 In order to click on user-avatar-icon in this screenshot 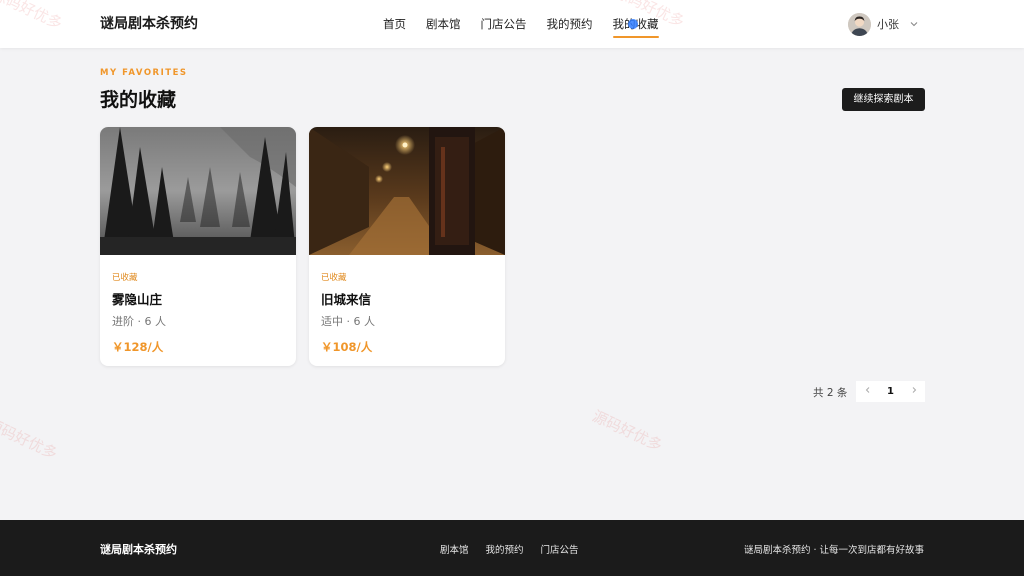, I will do `click(859, 24)`.